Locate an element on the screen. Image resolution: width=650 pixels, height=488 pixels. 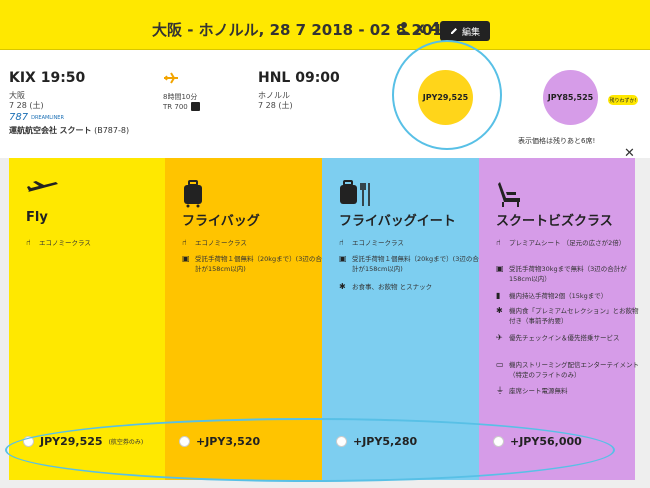
pencil-icon is located at coordinates (453, 31).